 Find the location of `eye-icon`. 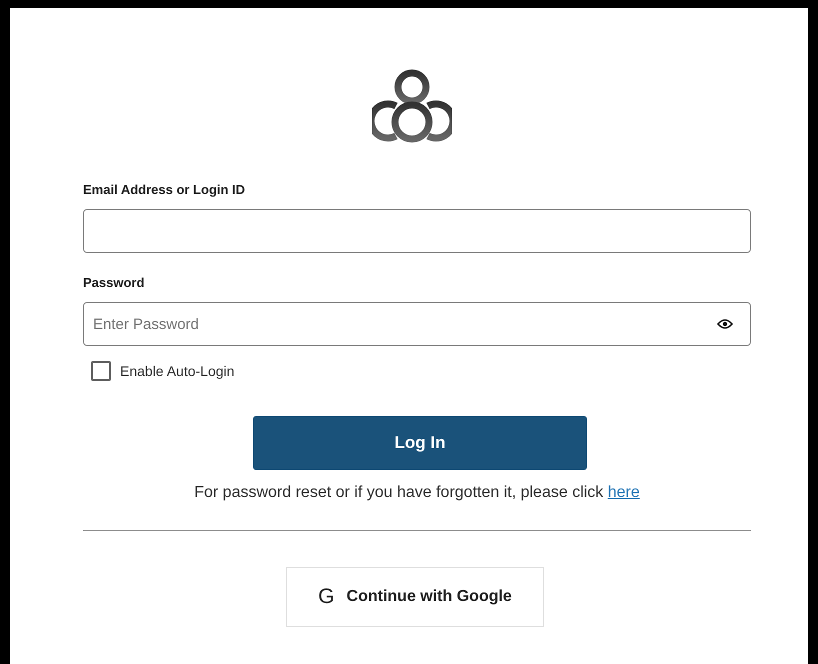

eye-icon is located at coordinates (725, 324).